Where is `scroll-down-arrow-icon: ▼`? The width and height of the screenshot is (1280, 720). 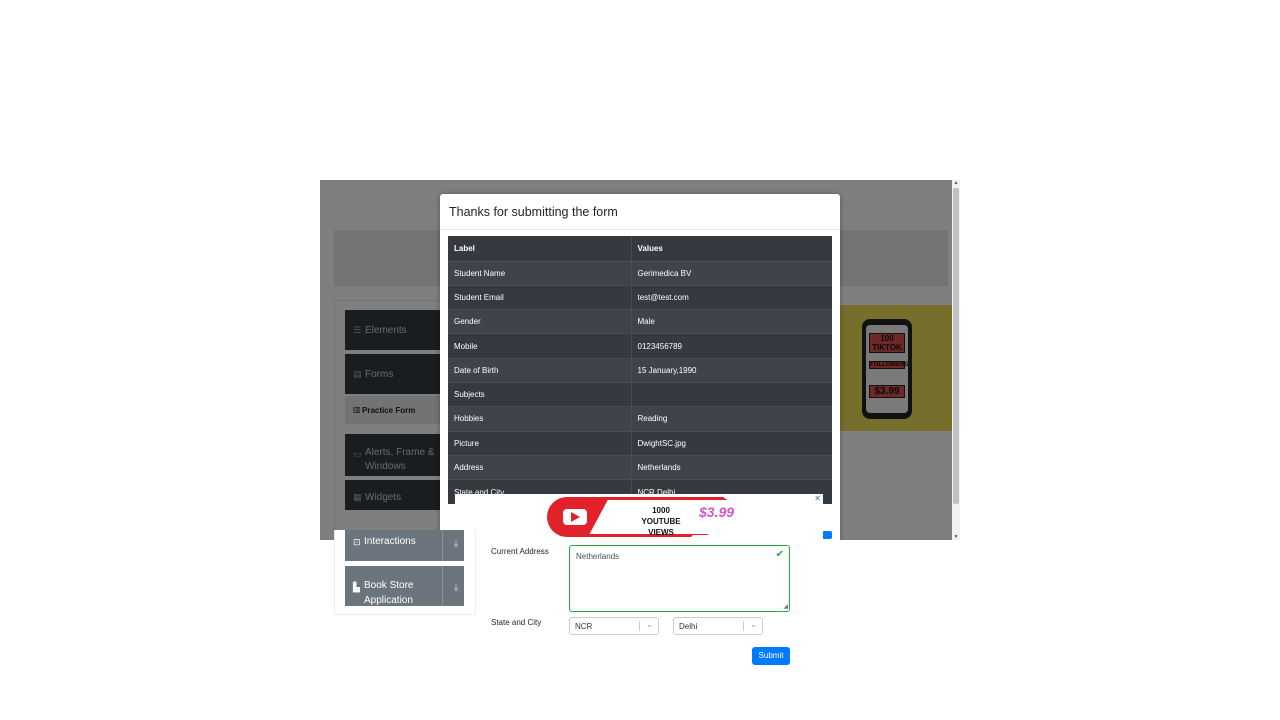 scroll-down-arrow-icon: ▼ is located at coordinates (956, 537).